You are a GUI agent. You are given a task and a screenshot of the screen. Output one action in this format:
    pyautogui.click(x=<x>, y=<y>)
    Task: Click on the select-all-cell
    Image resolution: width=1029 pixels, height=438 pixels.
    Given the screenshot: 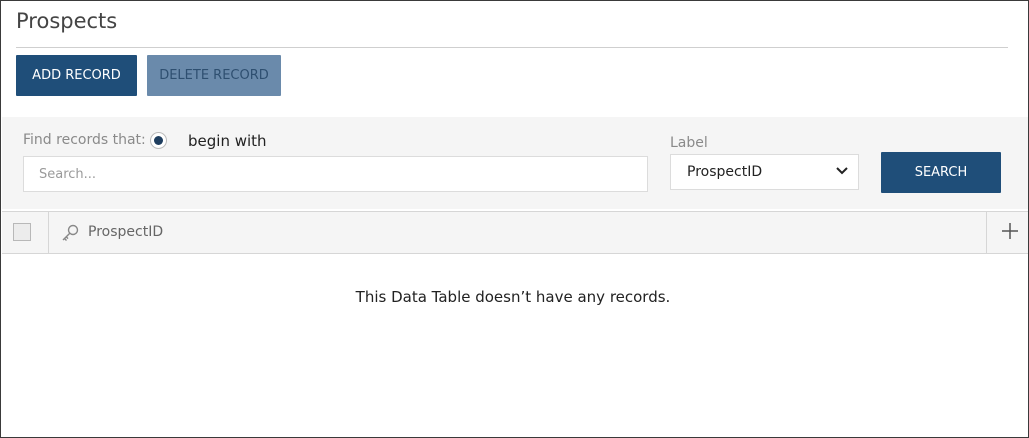 What is the action you would take?
    pyautogui.click(x=25, y=232)
    